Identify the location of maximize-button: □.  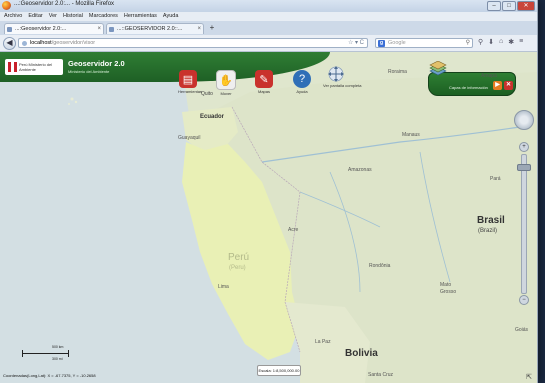
(509, 6).